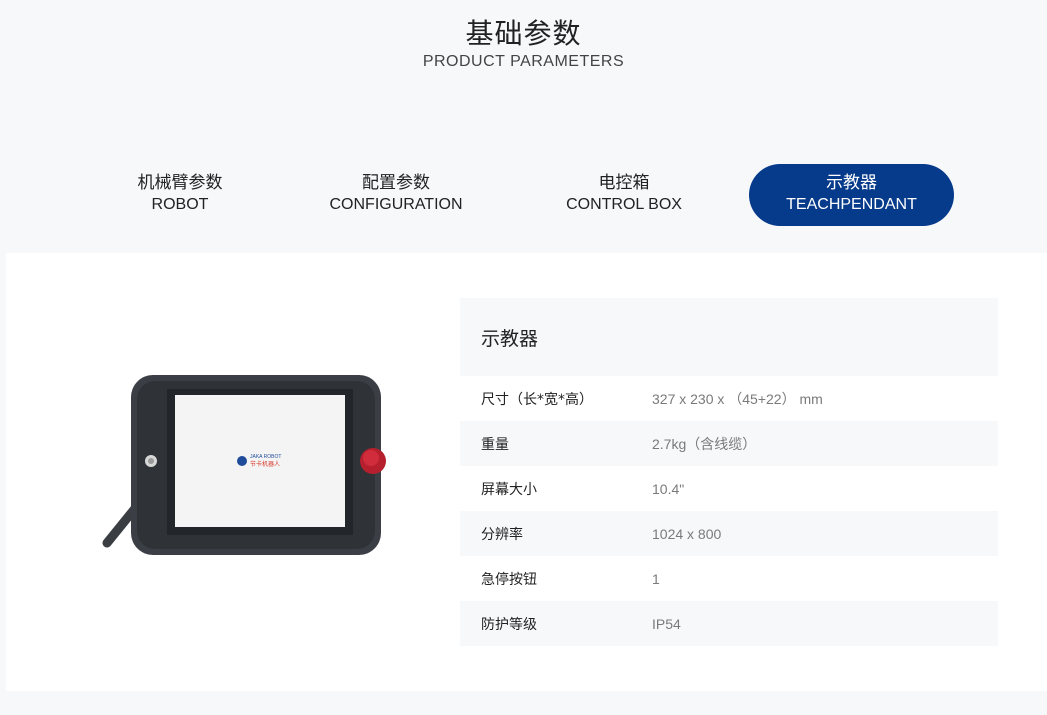 The image size is (1047, 715). I want to click on tab-label-en: CONFIGURATION, so click(396, 204).